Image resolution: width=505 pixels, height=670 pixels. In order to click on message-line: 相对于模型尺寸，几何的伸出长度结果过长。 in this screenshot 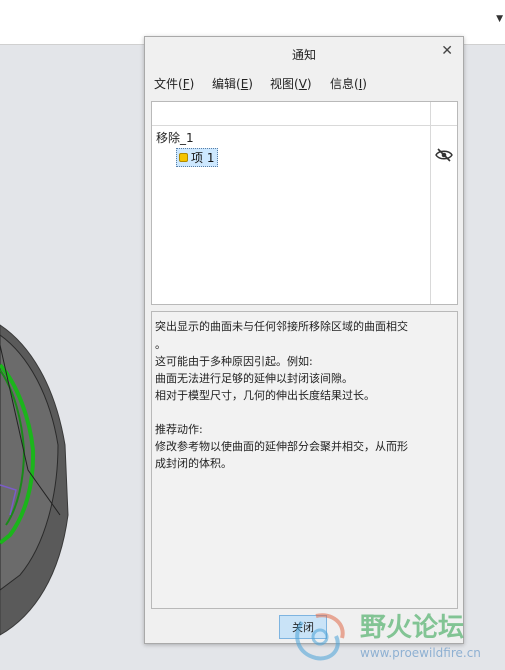, I will do `click(265, 395)`.